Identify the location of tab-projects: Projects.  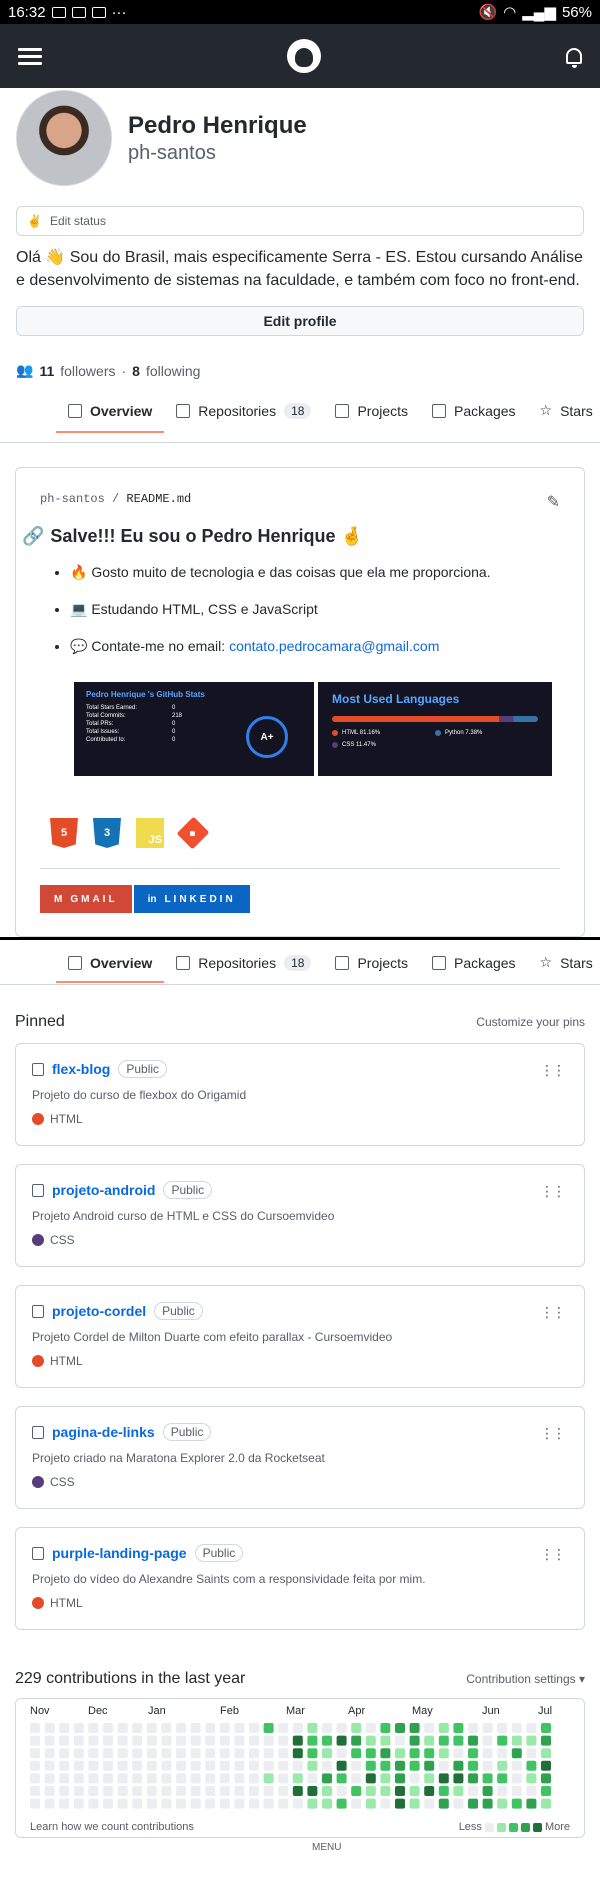
(371, 410).